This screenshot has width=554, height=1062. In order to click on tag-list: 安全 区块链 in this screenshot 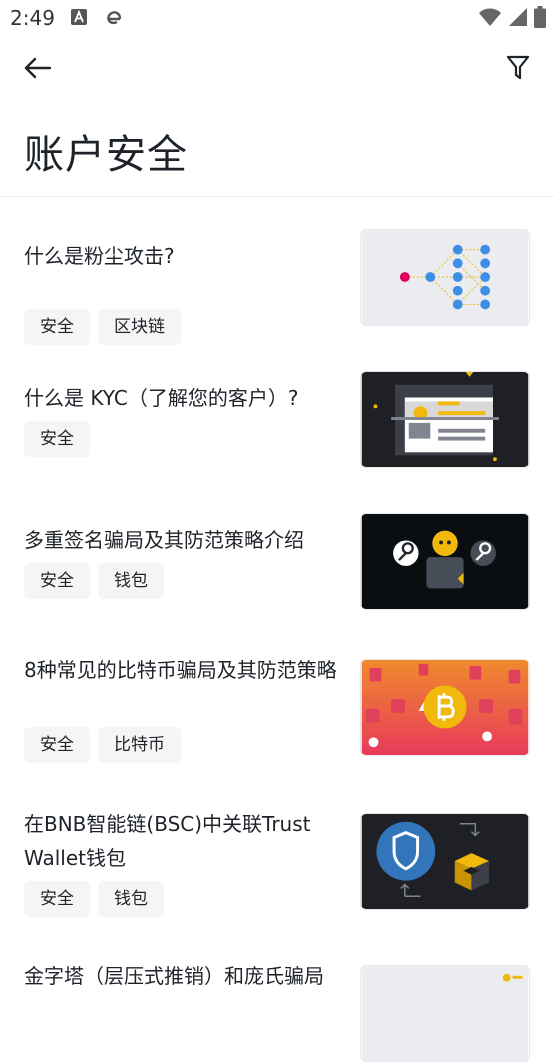, I will do `click(102, 327)`.